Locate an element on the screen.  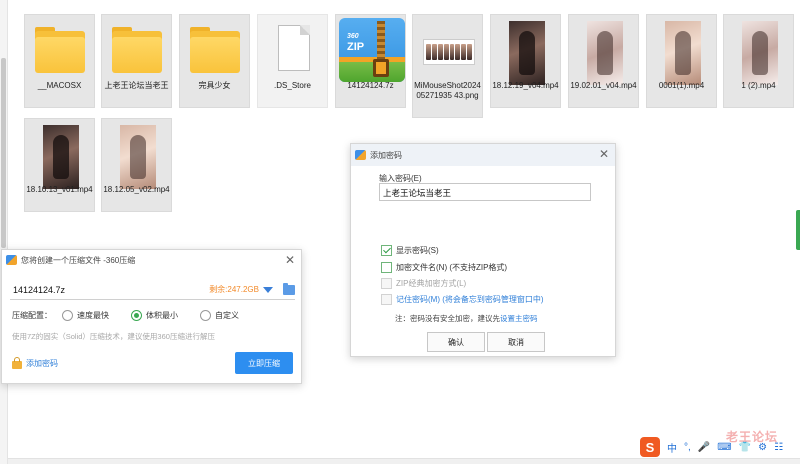
microphone-icon: 🎤 is located at coordinates (704, 447).